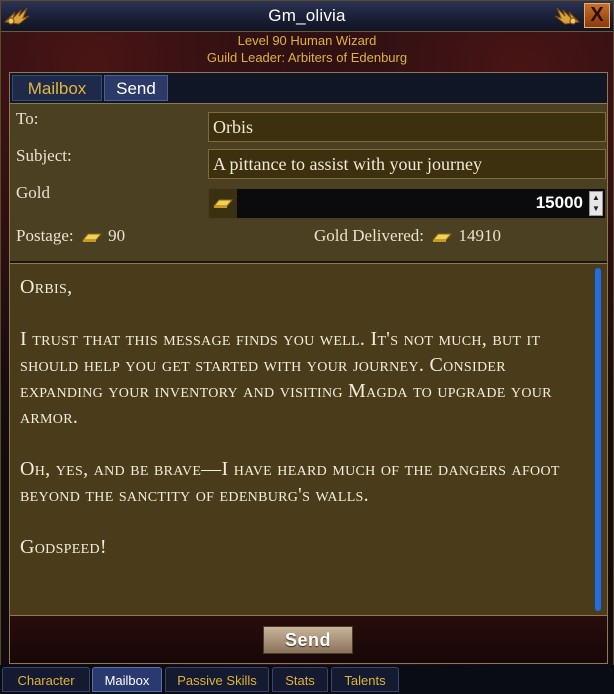 The image size is (614, 694). I want to click on spinner-up-icon: ▲, so click(596, 197).